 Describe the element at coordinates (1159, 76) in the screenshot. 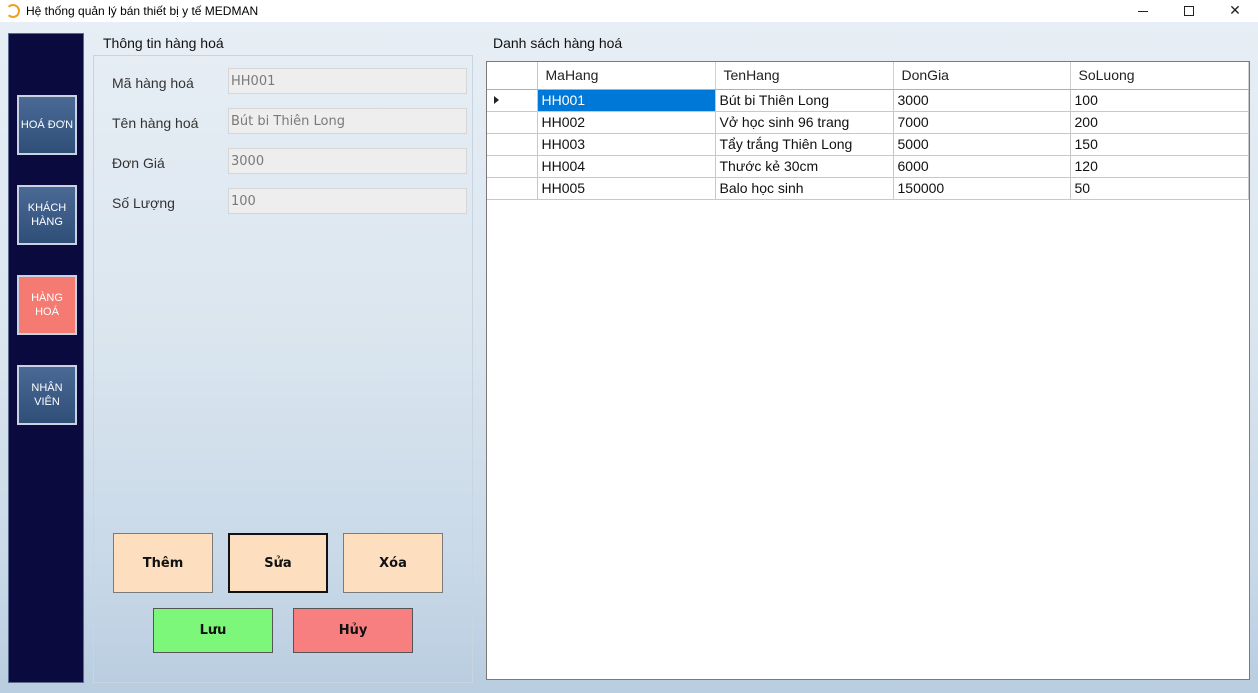

I see `column-header-soluong: SoLuong` at that location.